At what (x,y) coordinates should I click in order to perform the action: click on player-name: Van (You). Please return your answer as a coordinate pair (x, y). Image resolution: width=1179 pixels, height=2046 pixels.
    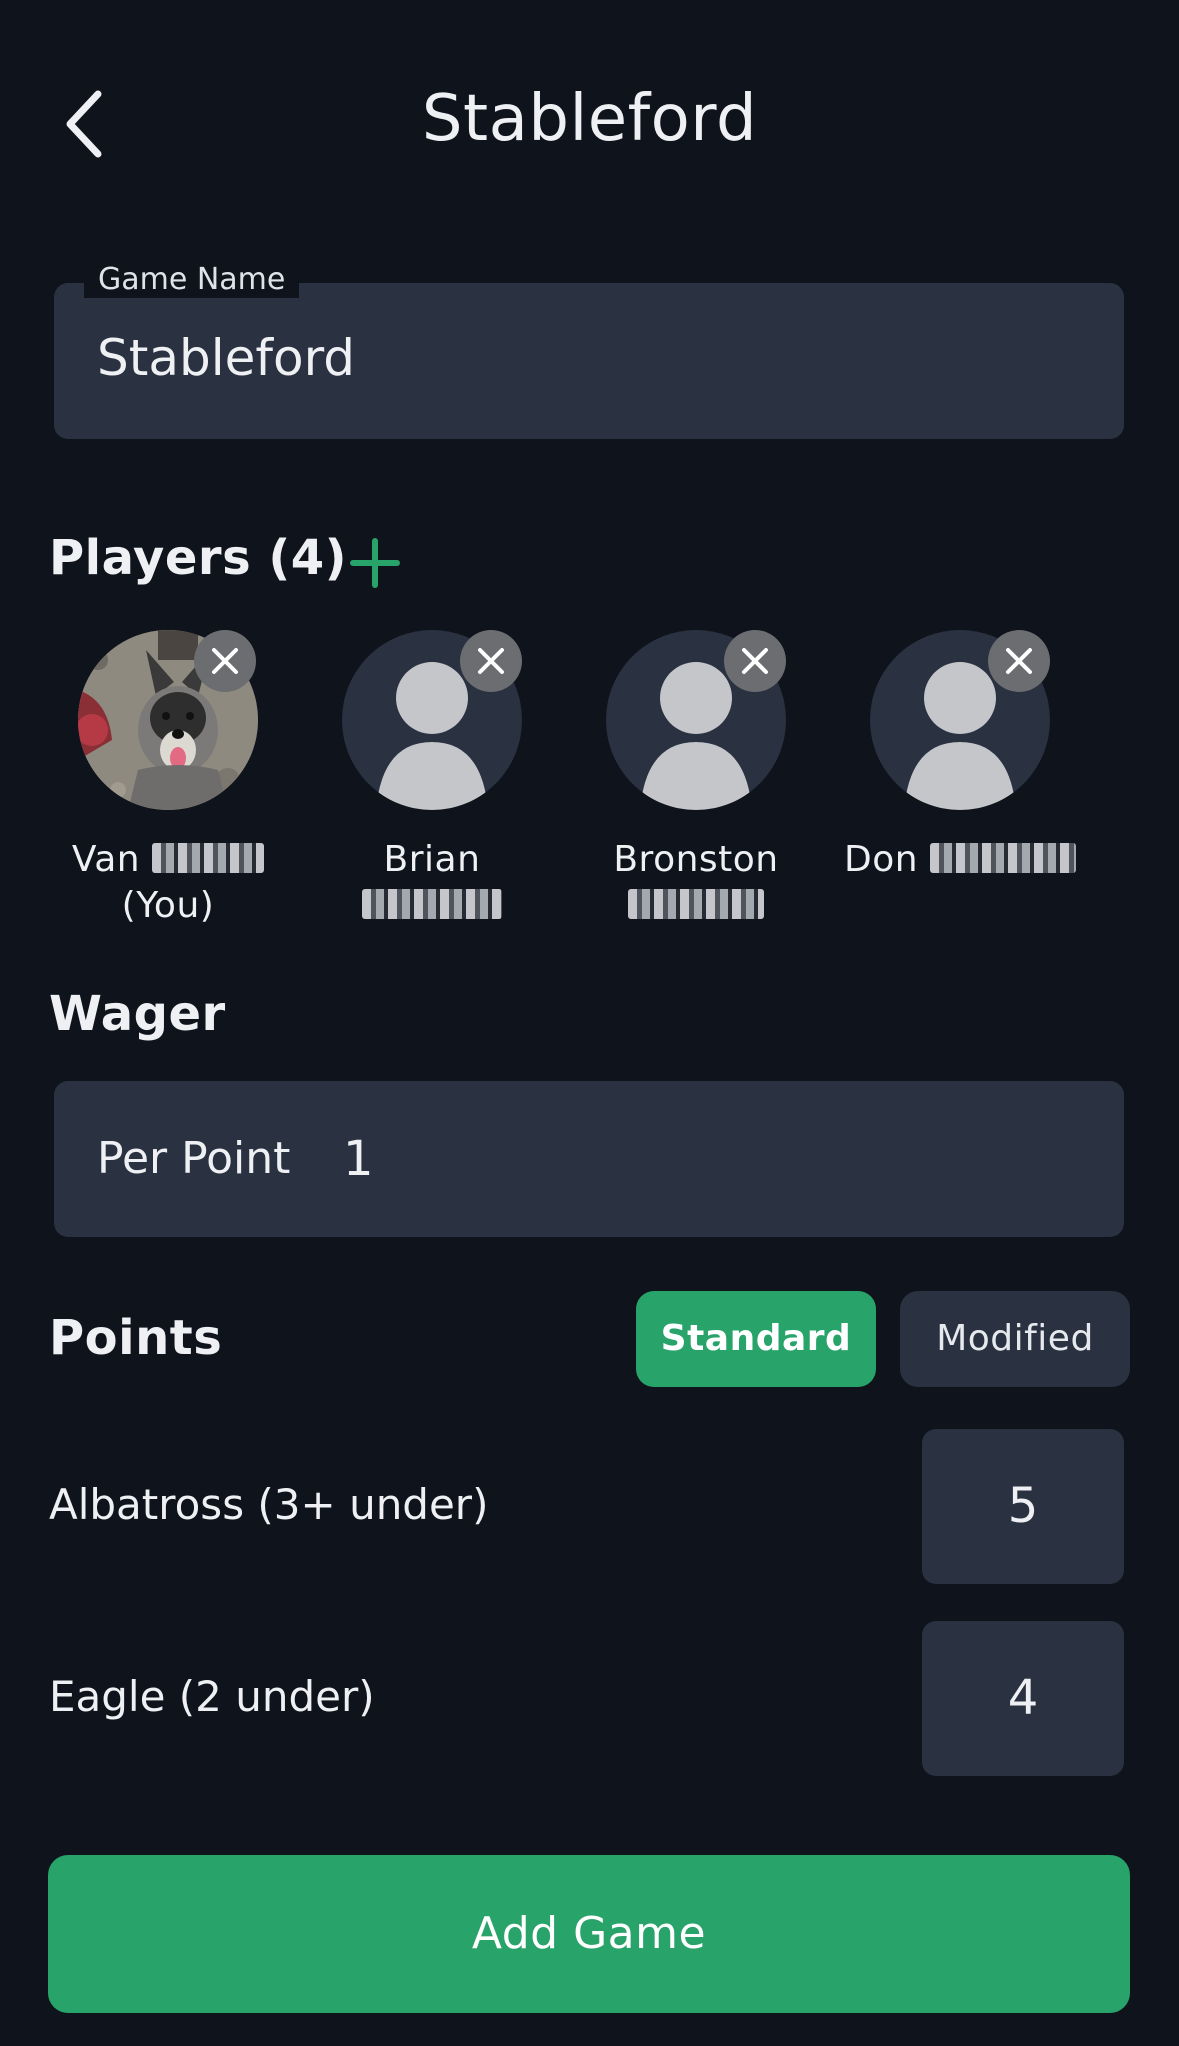
    Looking at the image, I should click on (168, 883).